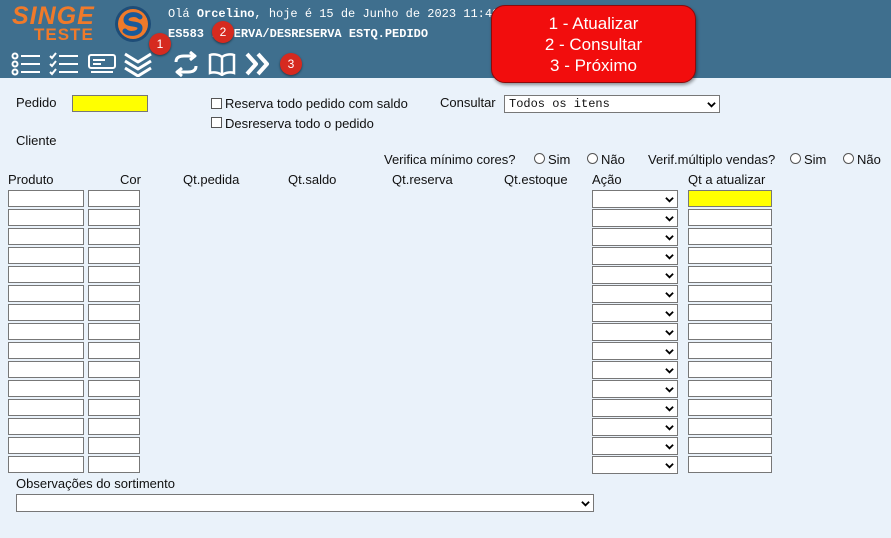  What do you see at coordinates (593, 44) in the screenshot?
I see `callout-line-2: 2 - Consultar` at bounding box center [593, 44].